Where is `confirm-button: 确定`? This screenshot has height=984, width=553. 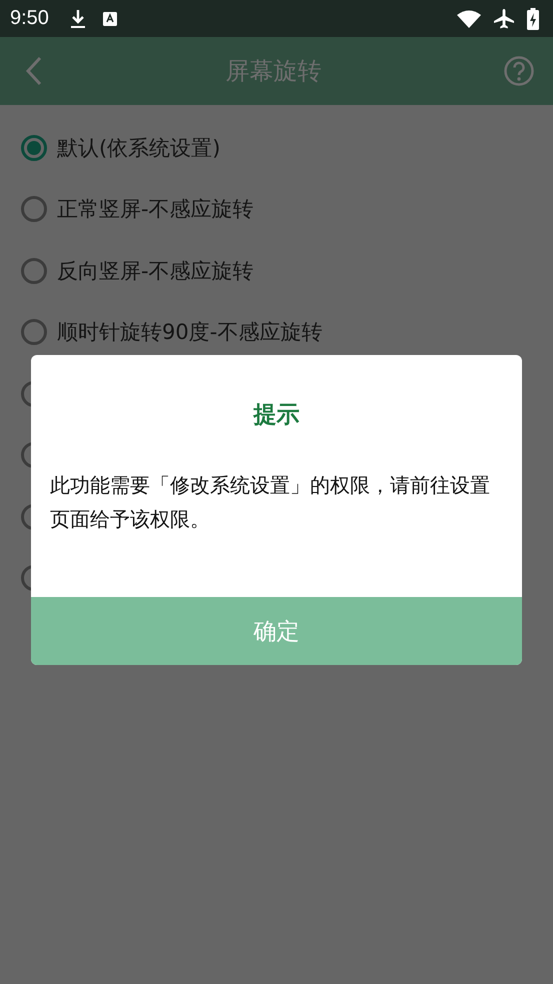
confirm-button: 确定 is located at coordinates (276, 631).